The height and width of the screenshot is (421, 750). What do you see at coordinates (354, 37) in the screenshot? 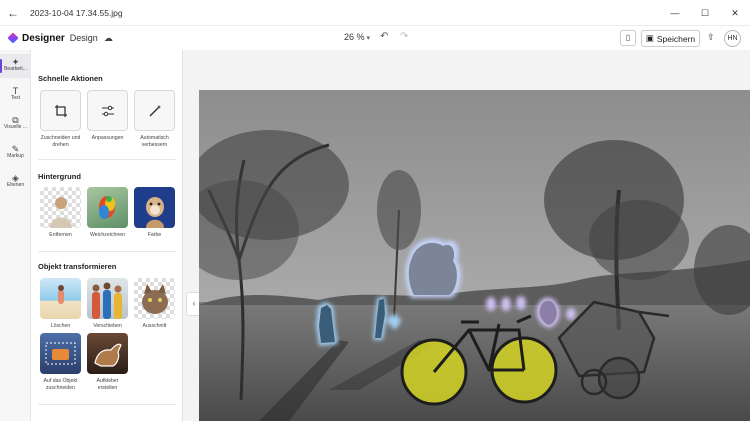
I see `zoom-value: 26 %` at bounding box center [354, 37].